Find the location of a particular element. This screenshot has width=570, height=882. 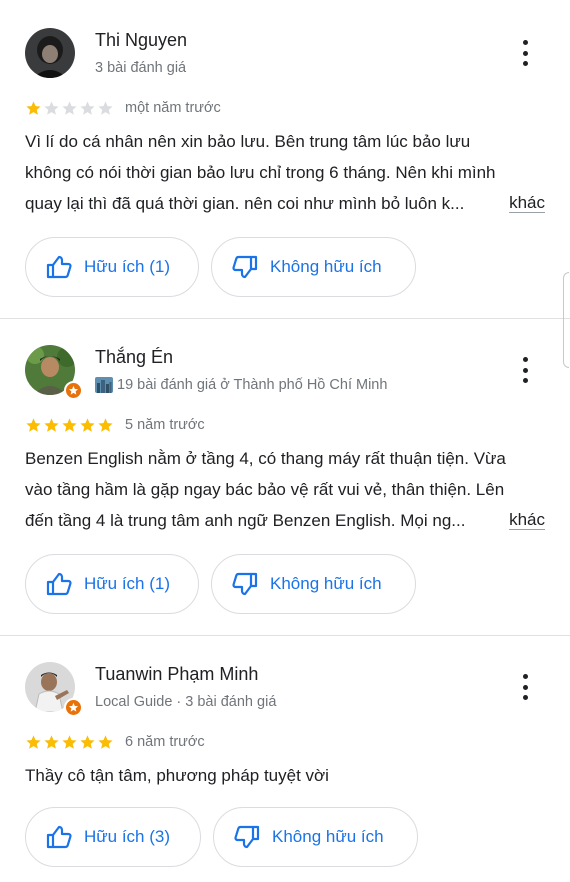

helpful-button: Hữu ích (3) is located at coordinates (113, 837).